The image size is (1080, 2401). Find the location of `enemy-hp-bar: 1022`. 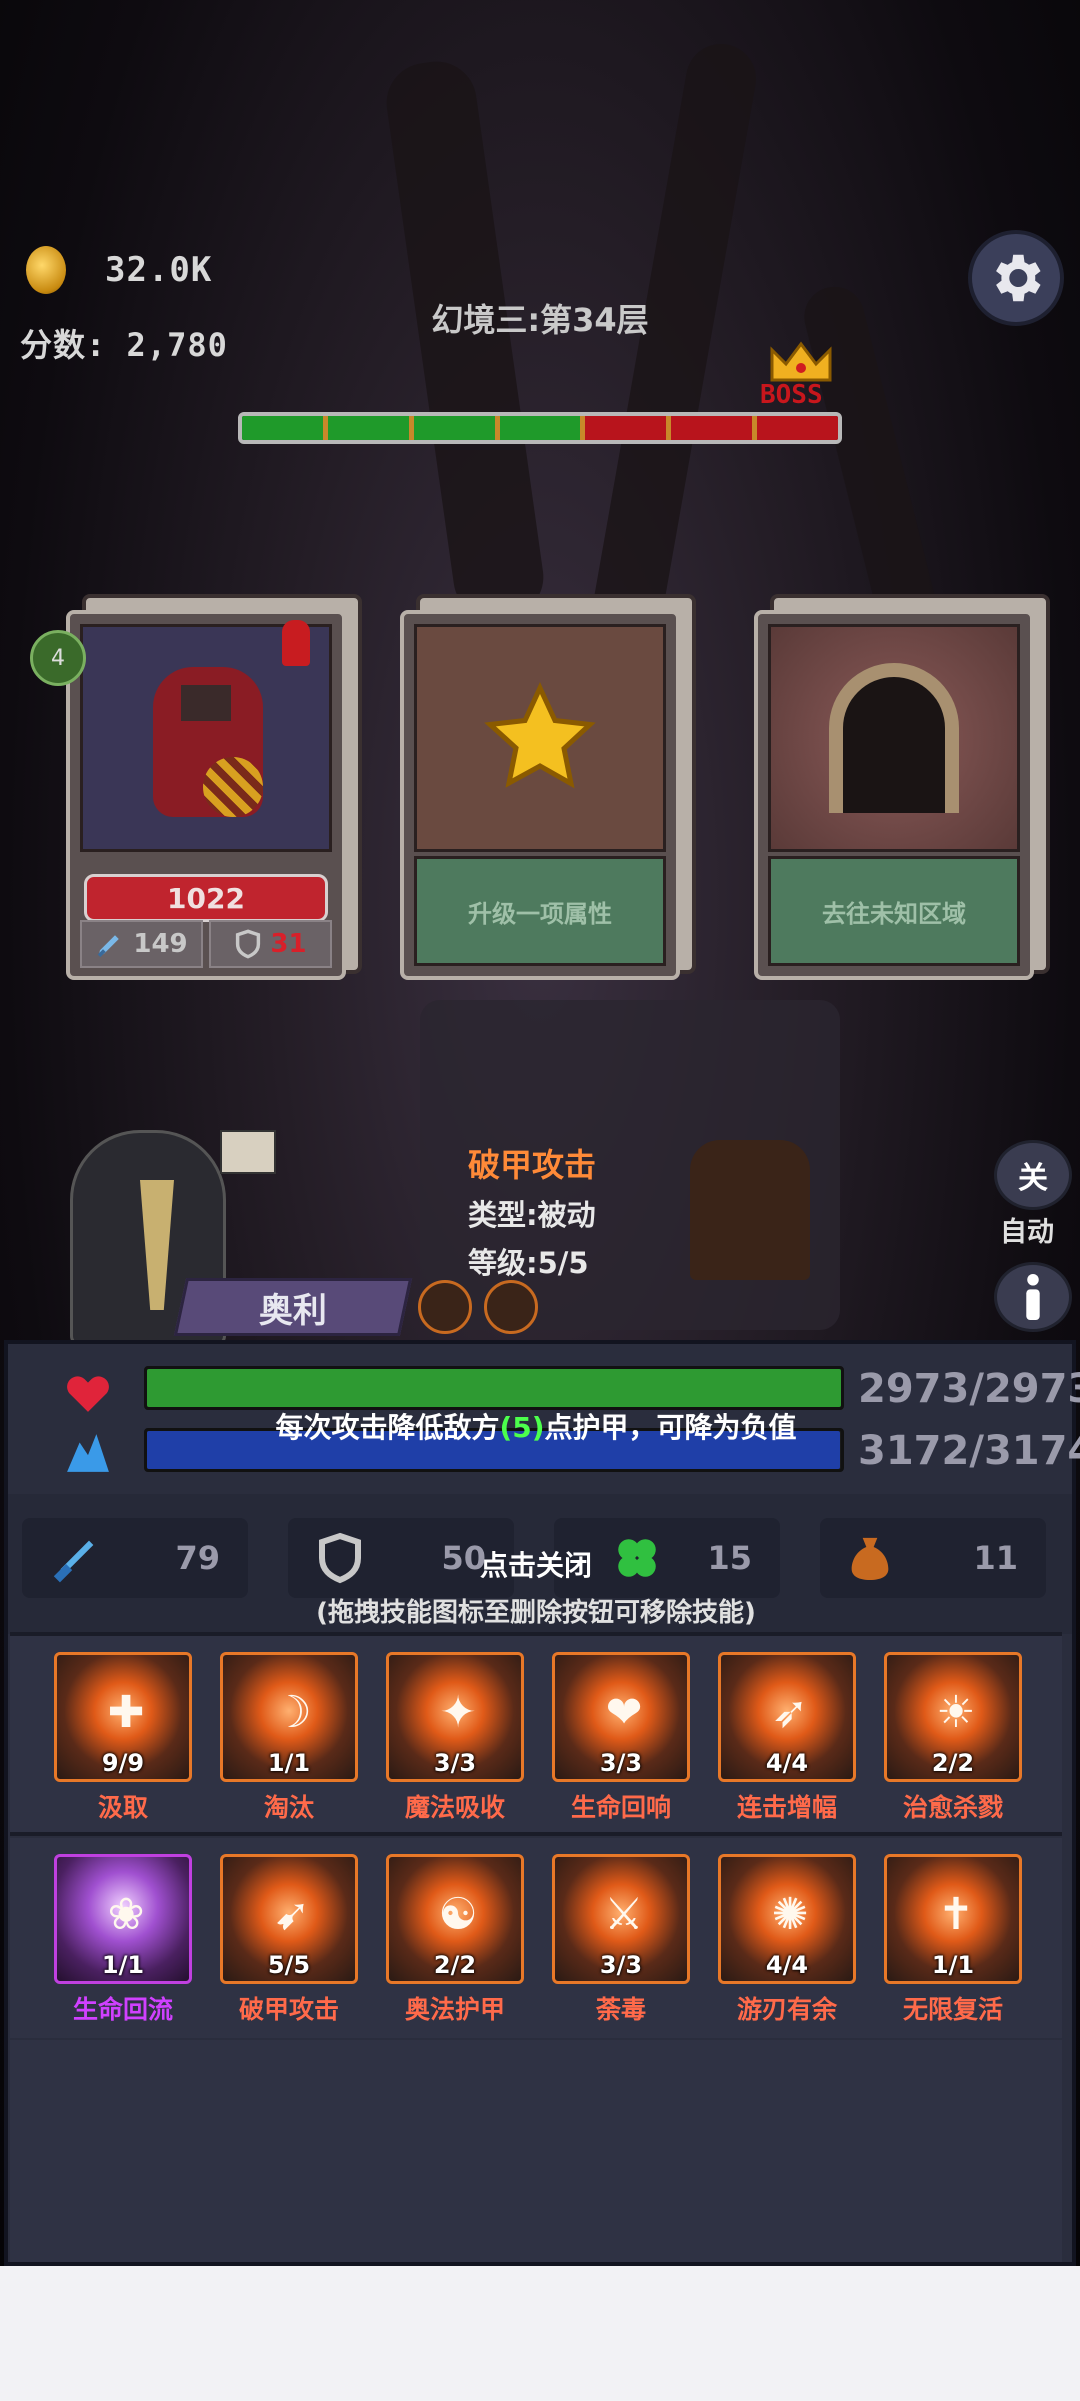

enemy-hp-bar: 1022 is located at coordinates (206, 898).